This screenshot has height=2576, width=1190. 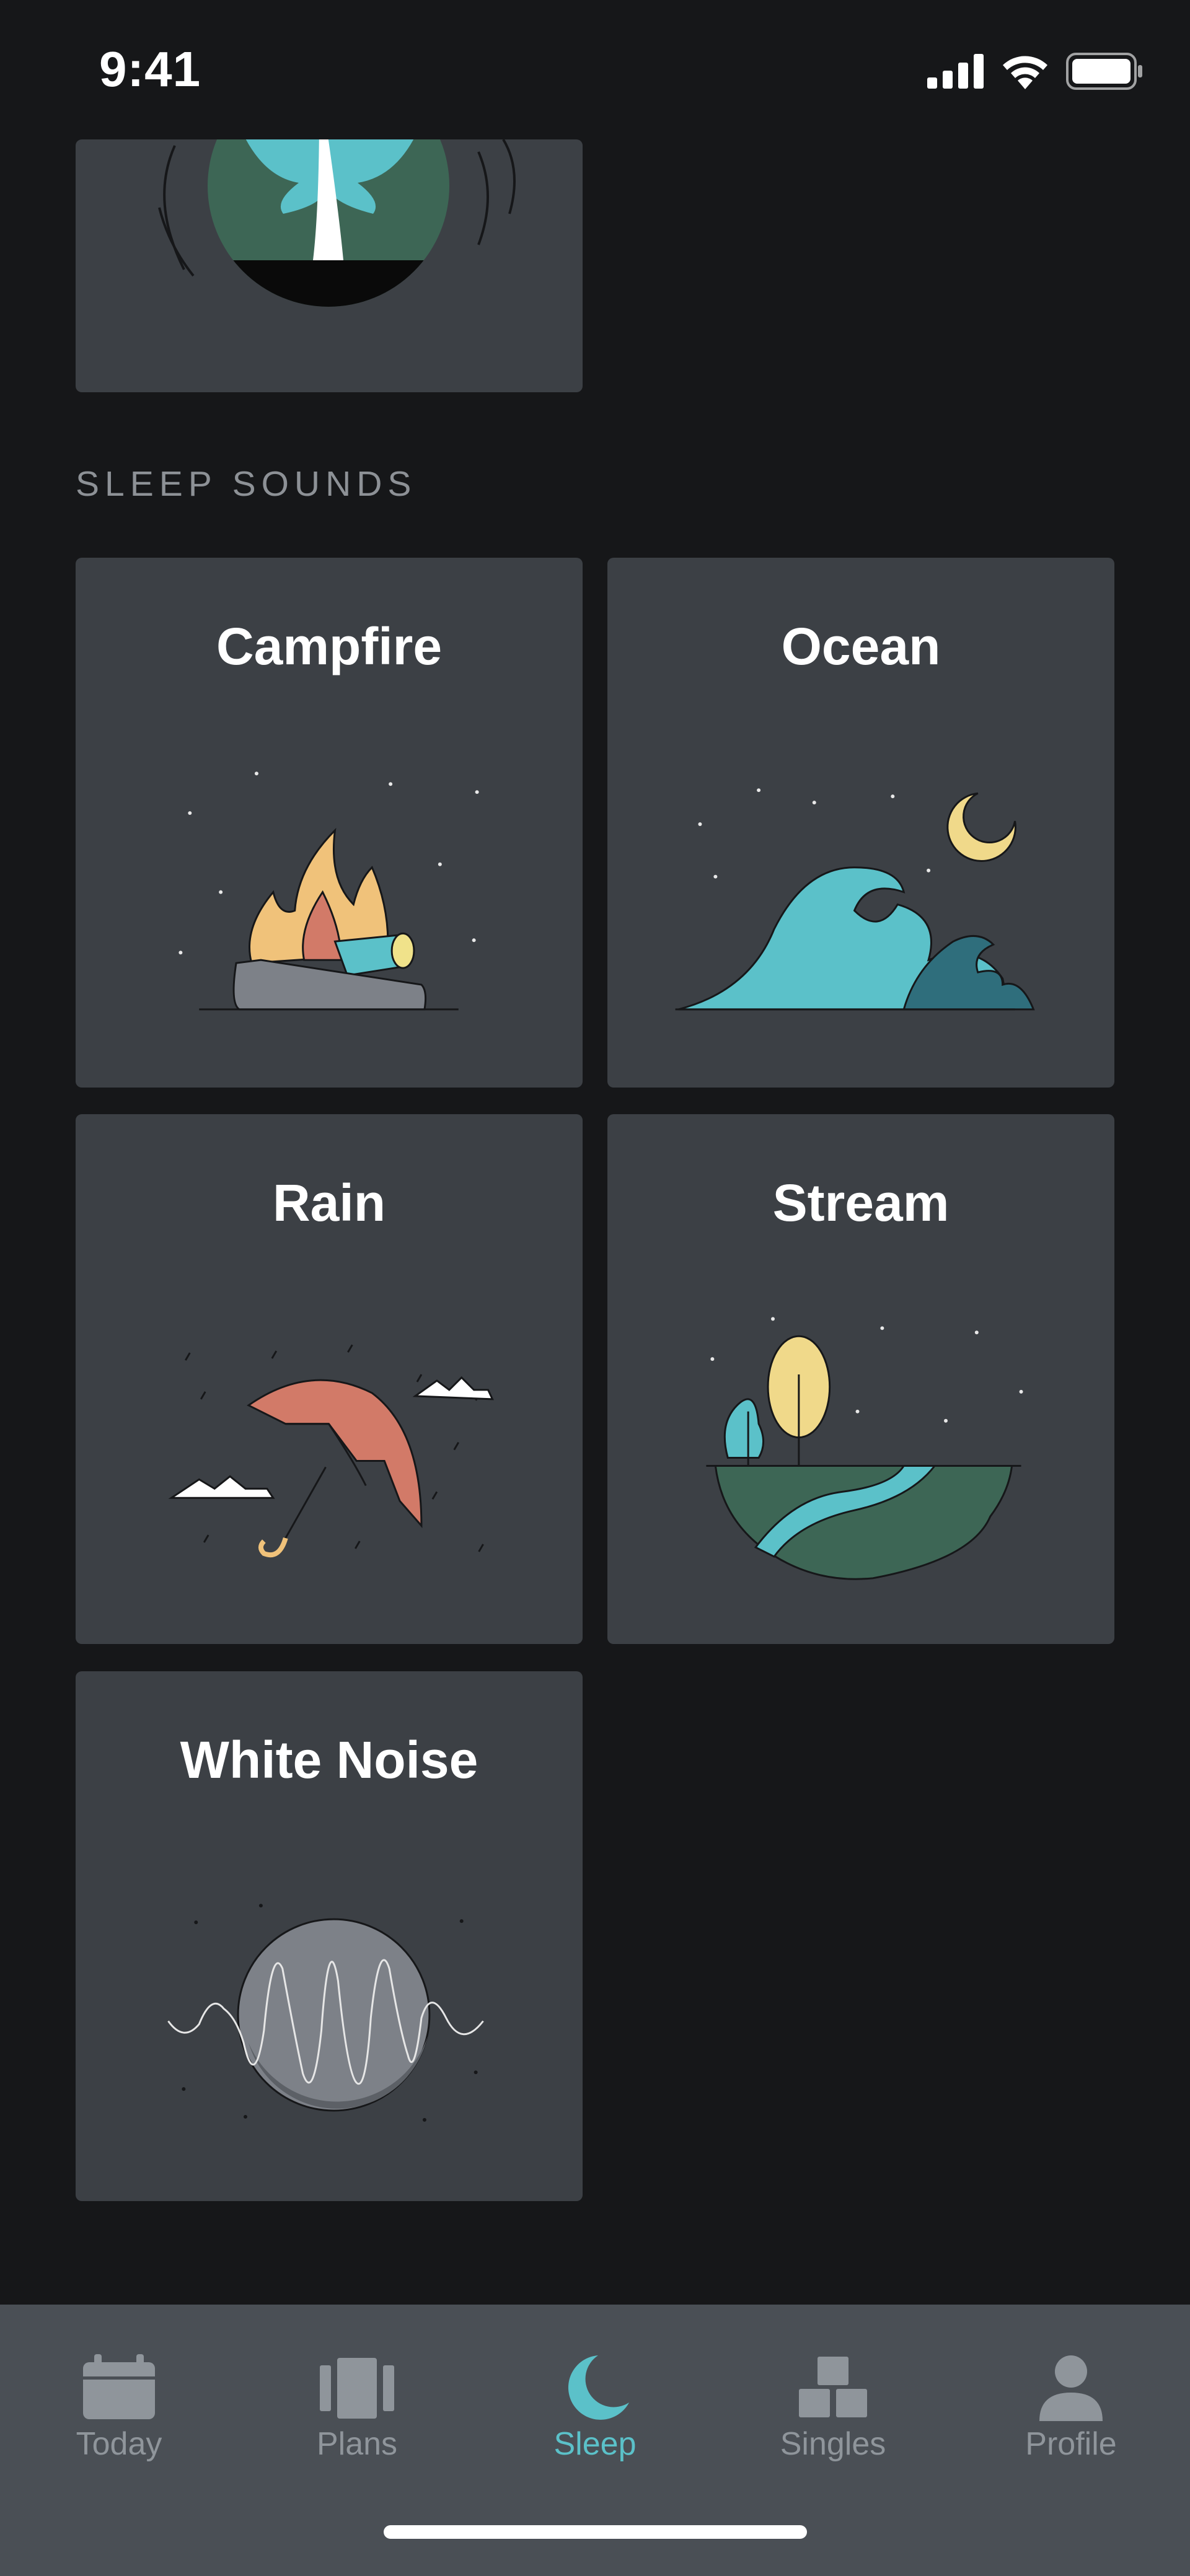 What do you see at coordinates (119, 2386) in the screenshot?
I see `calendar-icon` at bounding box center [119, 2386].